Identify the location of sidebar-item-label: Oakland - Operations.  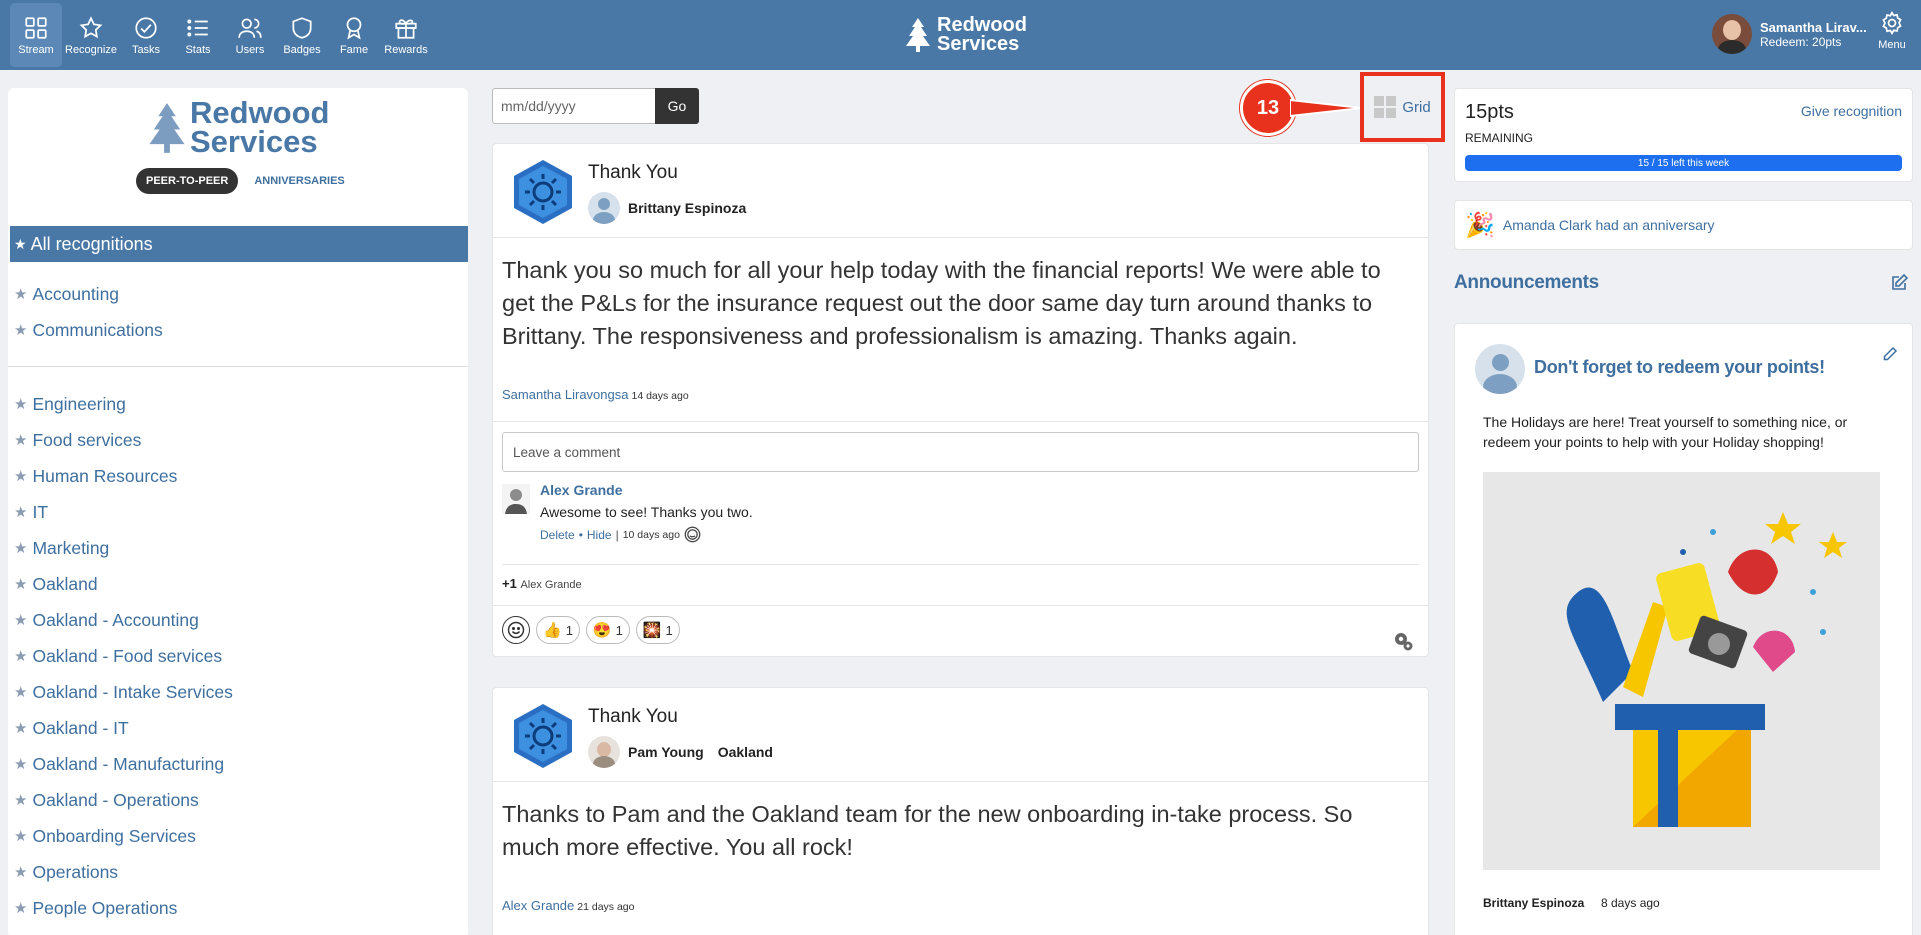
(115, 799).